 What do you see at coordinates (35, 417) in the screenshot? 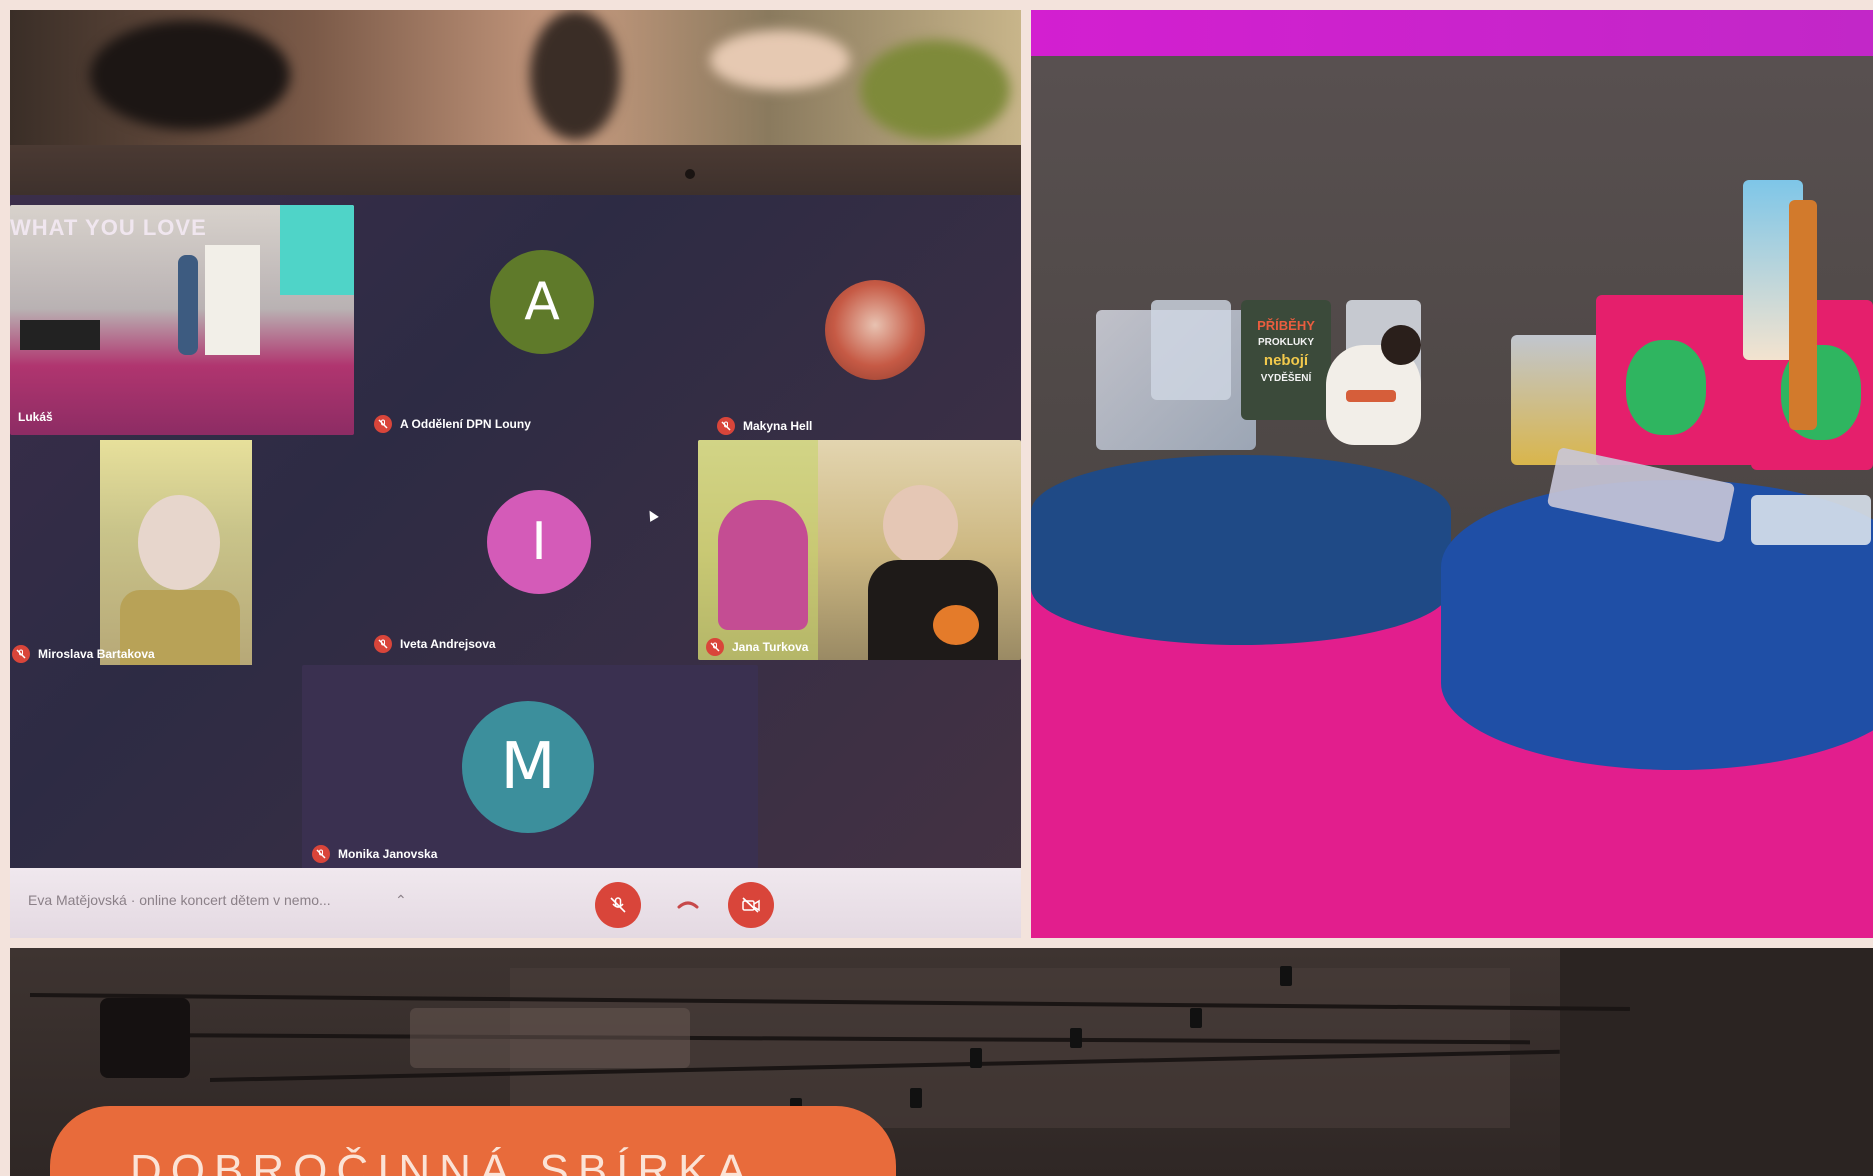
I see `participant-name: Lukáš` at bounding box center [35, 417].